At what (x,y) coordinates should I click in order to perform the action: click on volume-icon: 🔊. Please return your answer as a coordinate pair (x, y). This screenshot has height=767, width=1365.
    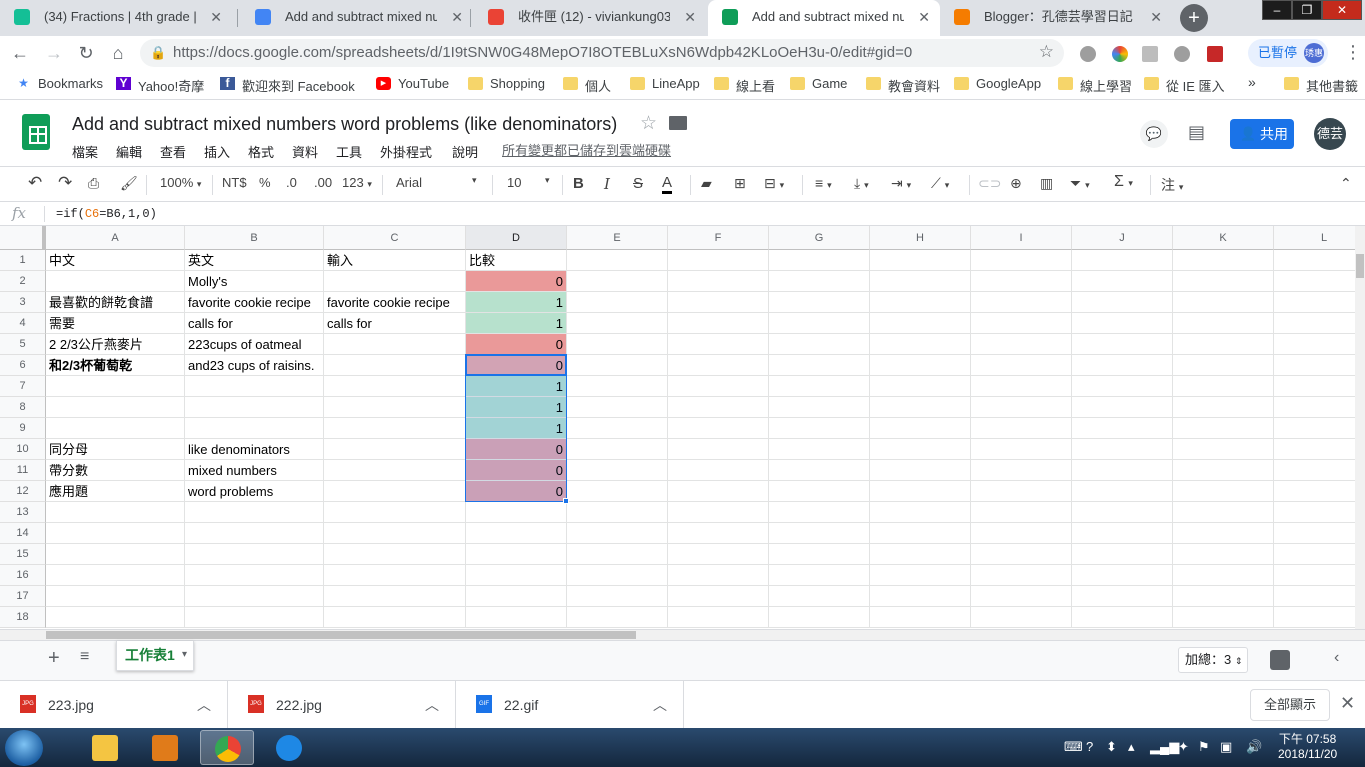
    Looking at the image, I should click on (1254, 747).